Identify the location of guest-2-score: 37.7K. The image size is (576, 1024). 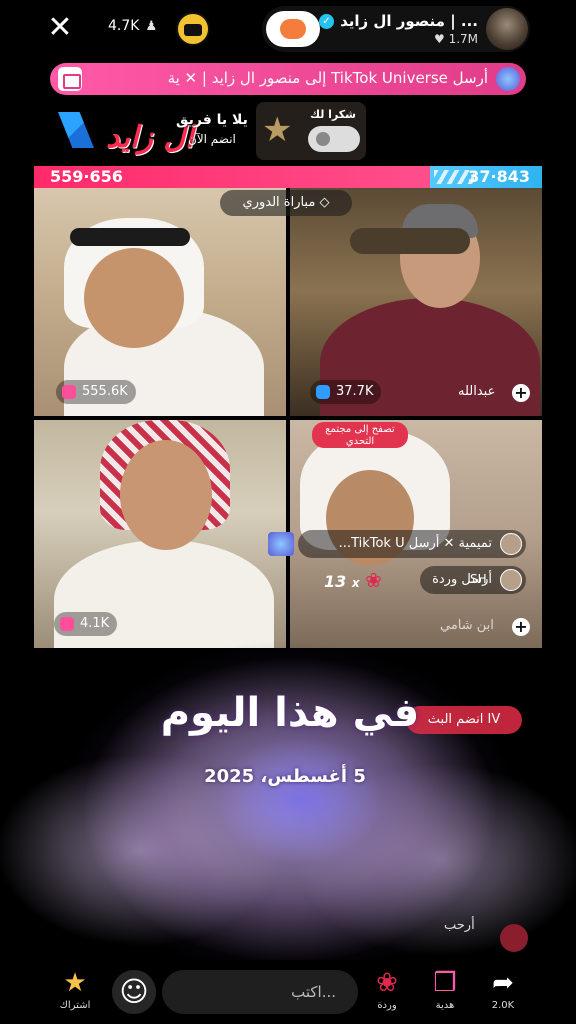
(355, 391).